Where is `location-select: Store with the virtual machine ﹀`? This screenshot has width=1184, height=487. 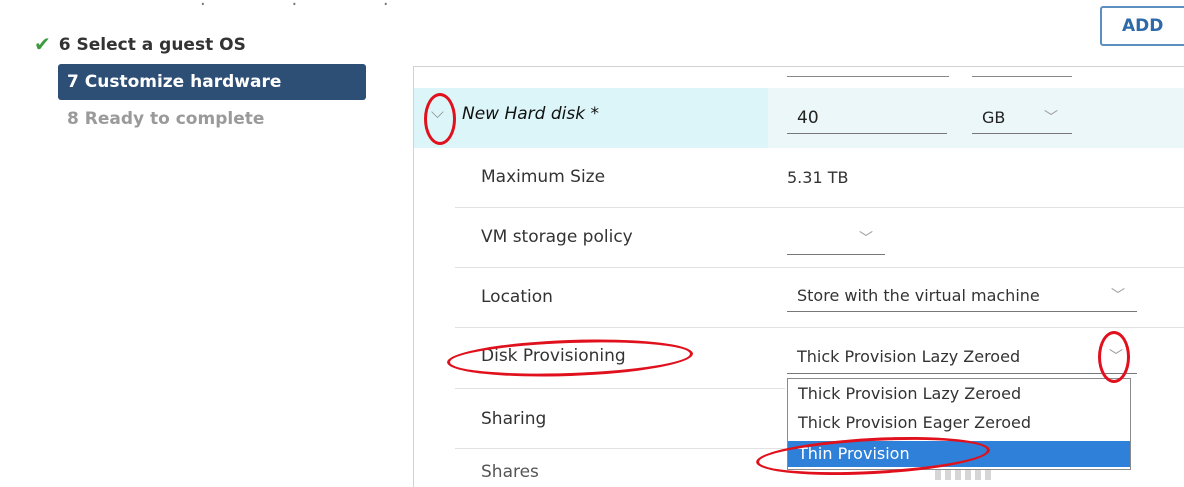 location-select: Store with the virtual machine ﹀ is located at coordinates (962, 296).